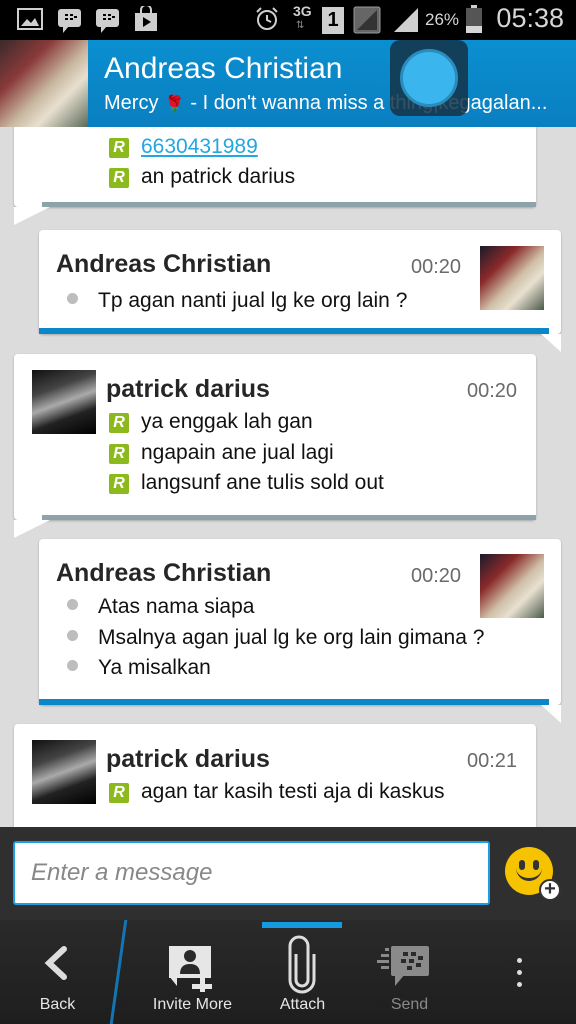  I want to click on message-text: ngapain ane jual lagi, so click(237, 452).